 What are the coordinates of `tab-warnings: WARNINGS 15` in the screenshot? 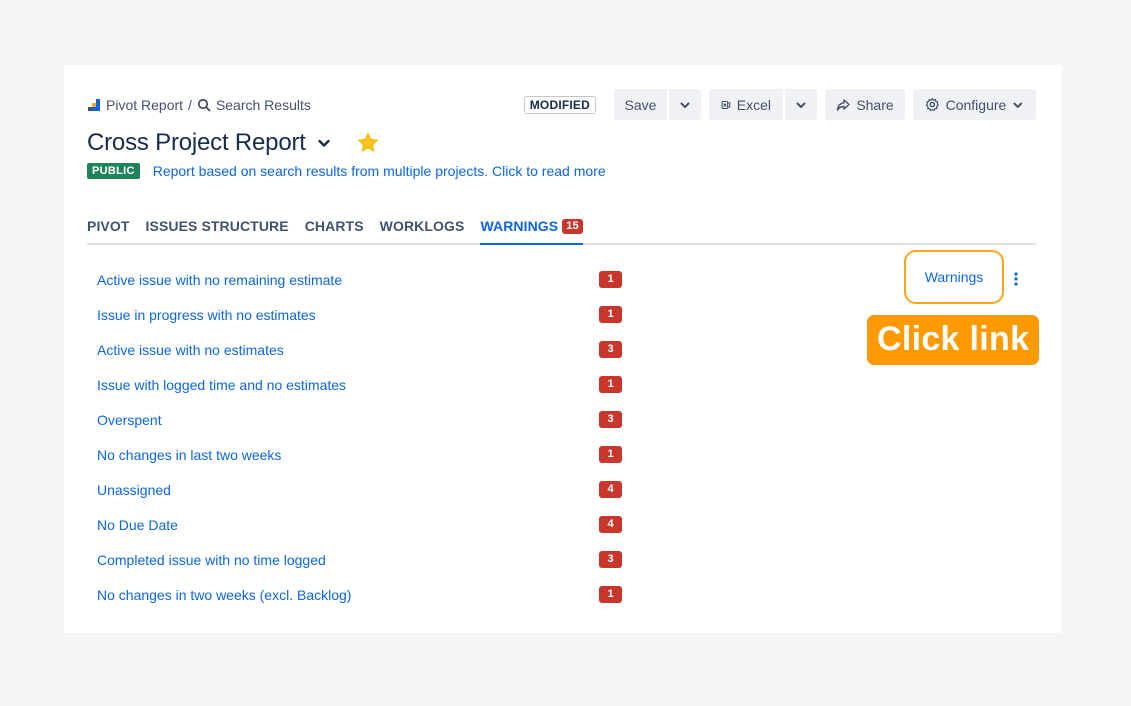 It's located at (531, 230).